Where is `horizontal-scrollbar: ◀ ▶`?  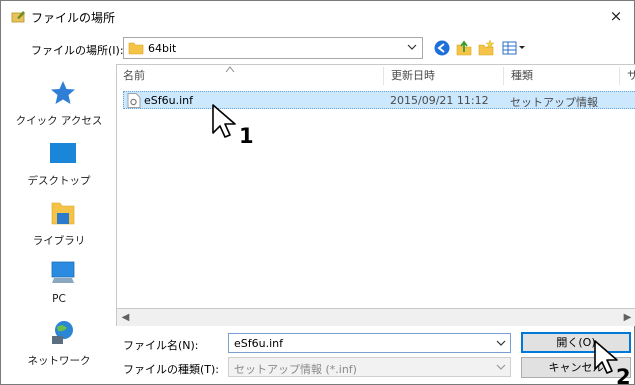 horizontal-scrollbar: ◀ ▶ is located at coordinates (375, 317).